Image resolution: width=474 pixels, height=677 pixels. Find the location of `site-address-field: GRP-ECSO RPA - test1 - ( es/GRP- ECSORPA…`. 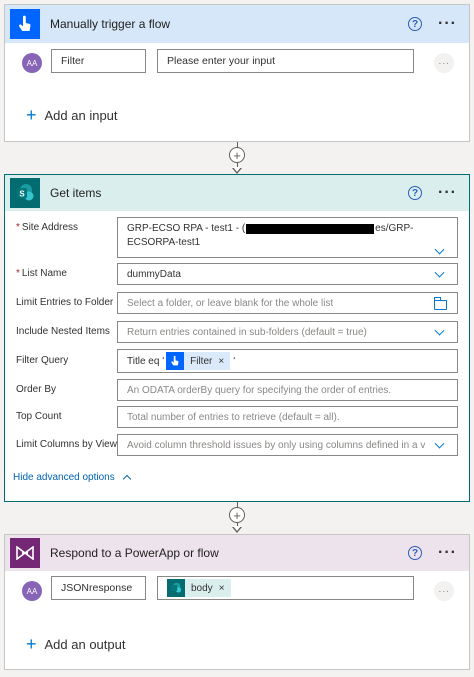

site-address-field: GRP-ECSO RPA - test1 - ( es/GRP- ECSORPA… is located at coordinates (287, 237).